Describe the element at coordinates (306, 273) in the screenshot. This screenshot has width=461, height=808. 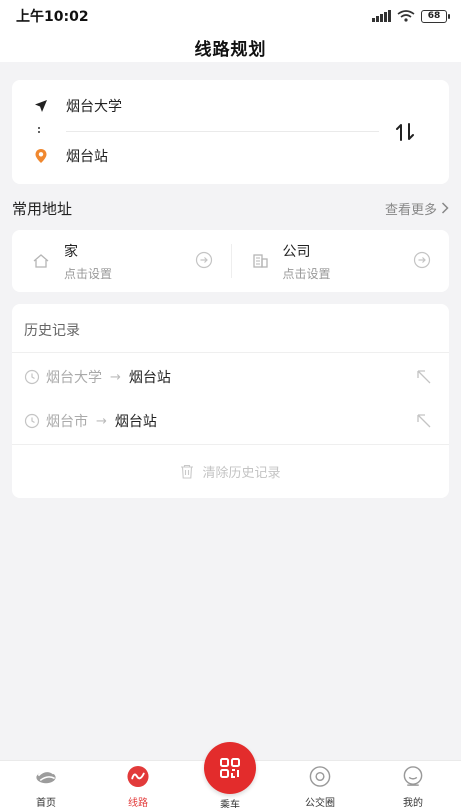
I see `company-sub: 点击设置` at that location.